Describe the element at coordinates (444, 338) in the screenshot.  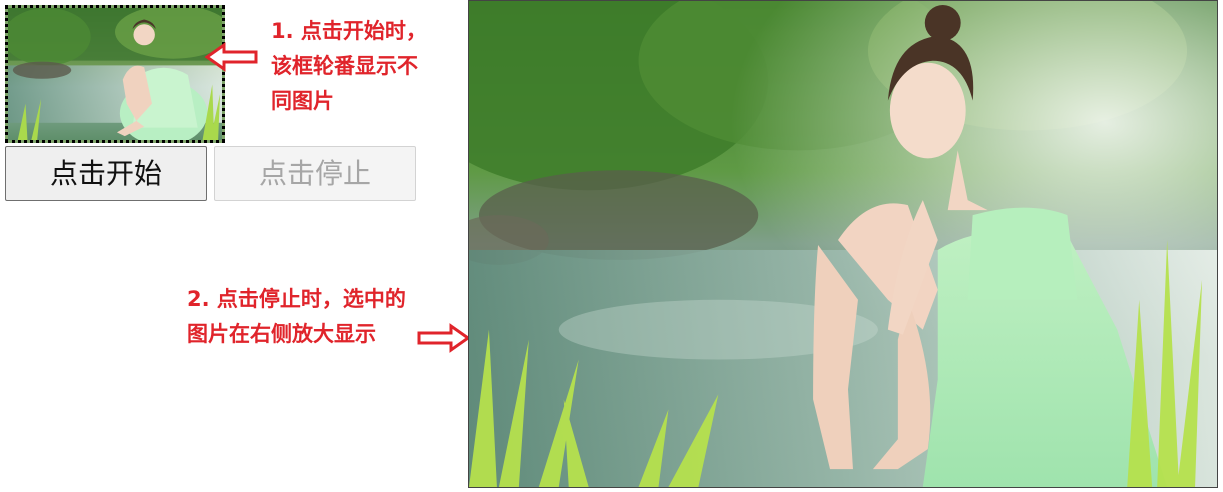
I see `right-arrow-icon` at that location.